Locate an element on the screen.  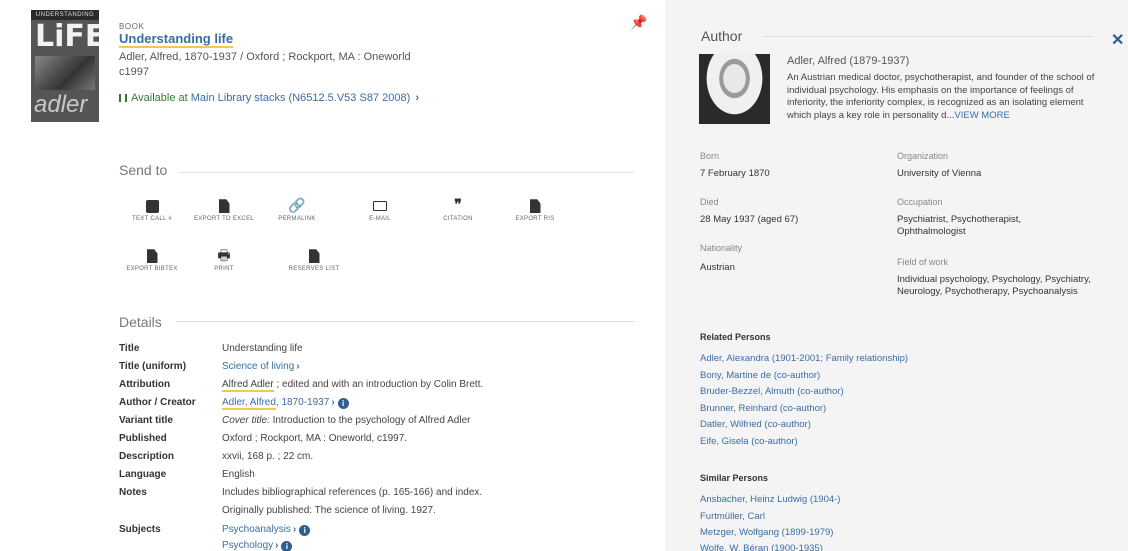
born-label: Born is located at coordinates (710, 156).